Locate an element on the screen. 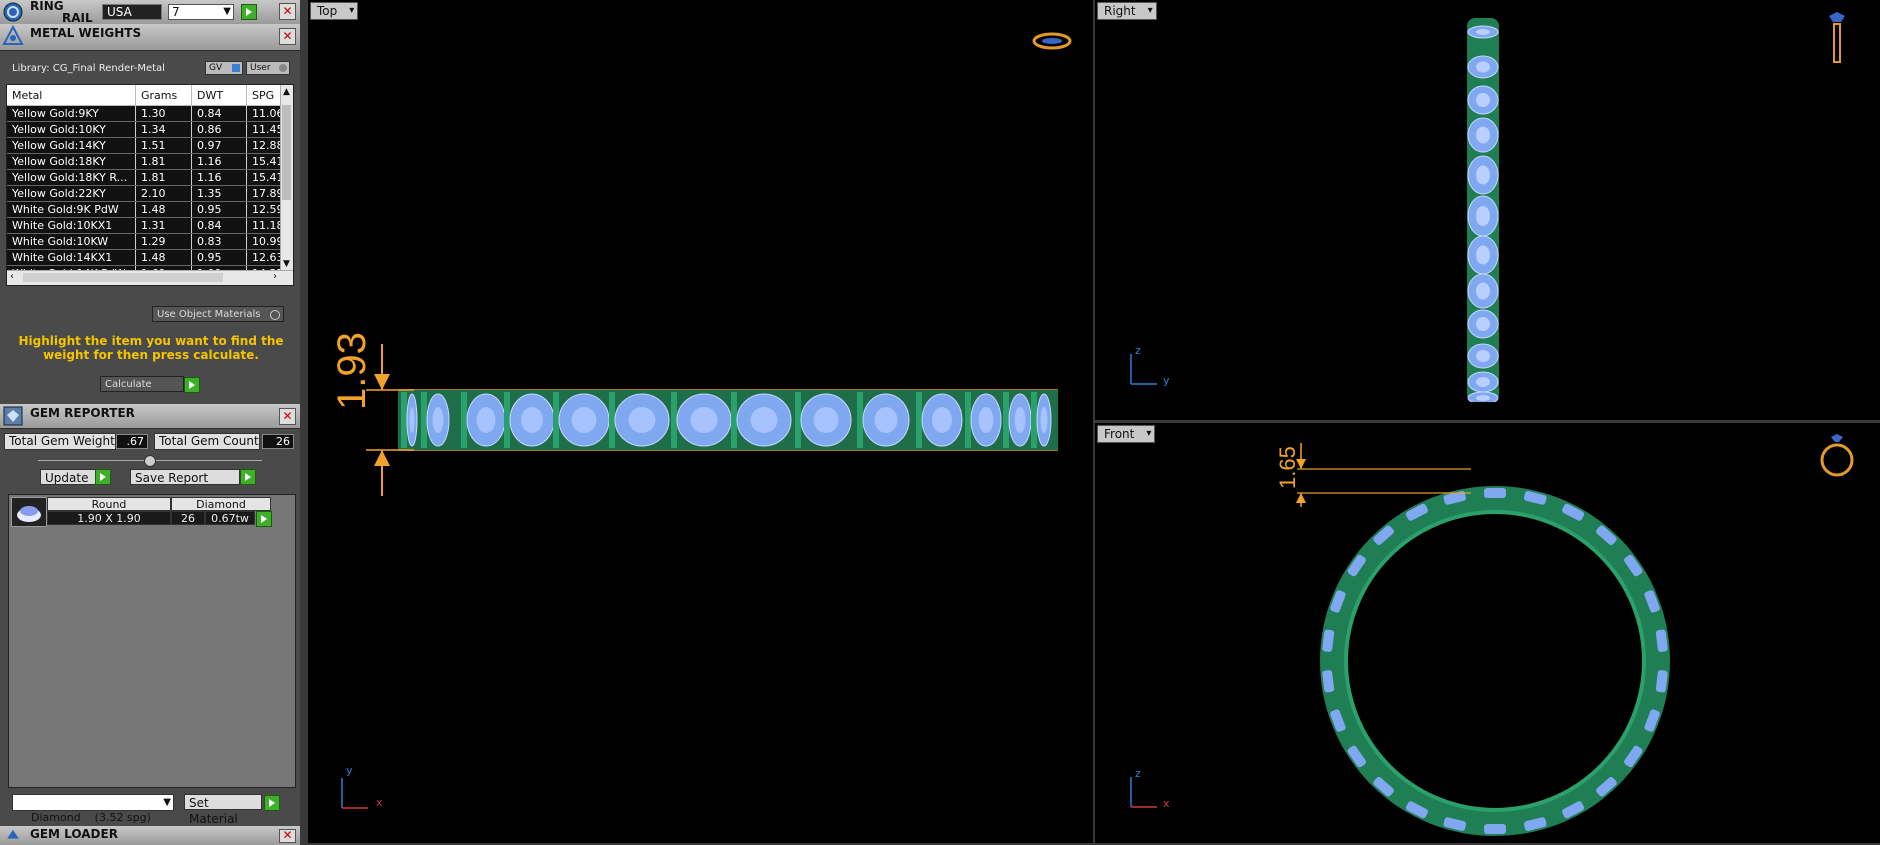  update-button is located at coordinates (103, 477).